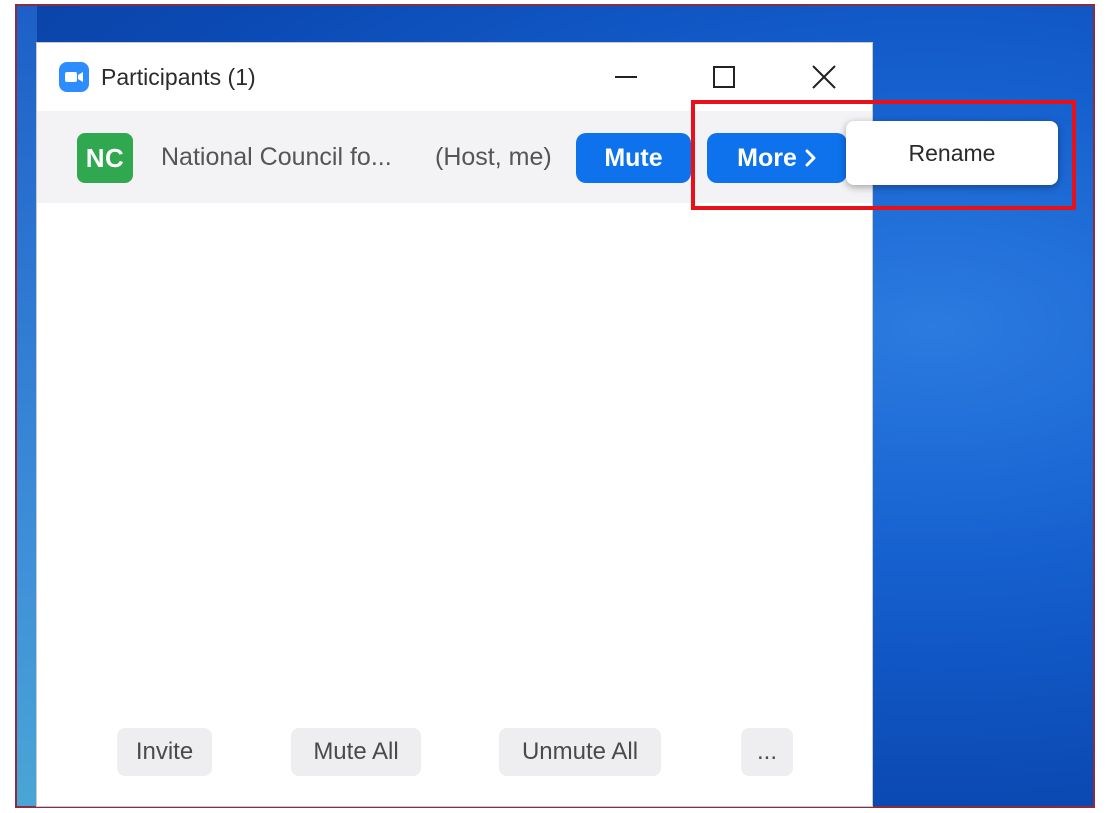  What do you see at coordinates (105, 158) in the screenshot?
I see `avatar: NC` at bounding box center [105, 158].